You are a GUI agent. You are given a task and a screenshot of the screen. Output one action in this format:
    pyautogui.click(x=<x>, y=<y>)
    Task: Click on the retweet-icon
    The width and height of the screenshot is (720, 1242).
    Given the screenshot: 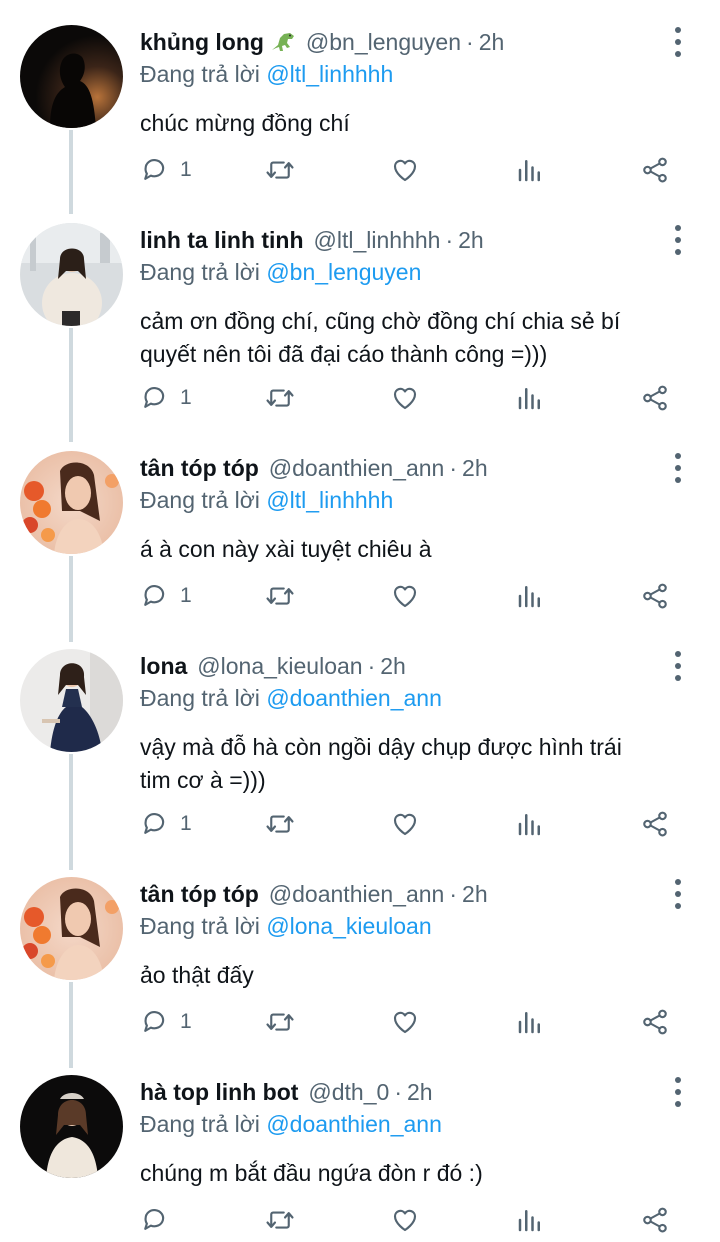 What is the action you would take?
    pyautogui.click(x=280, y=398)
    